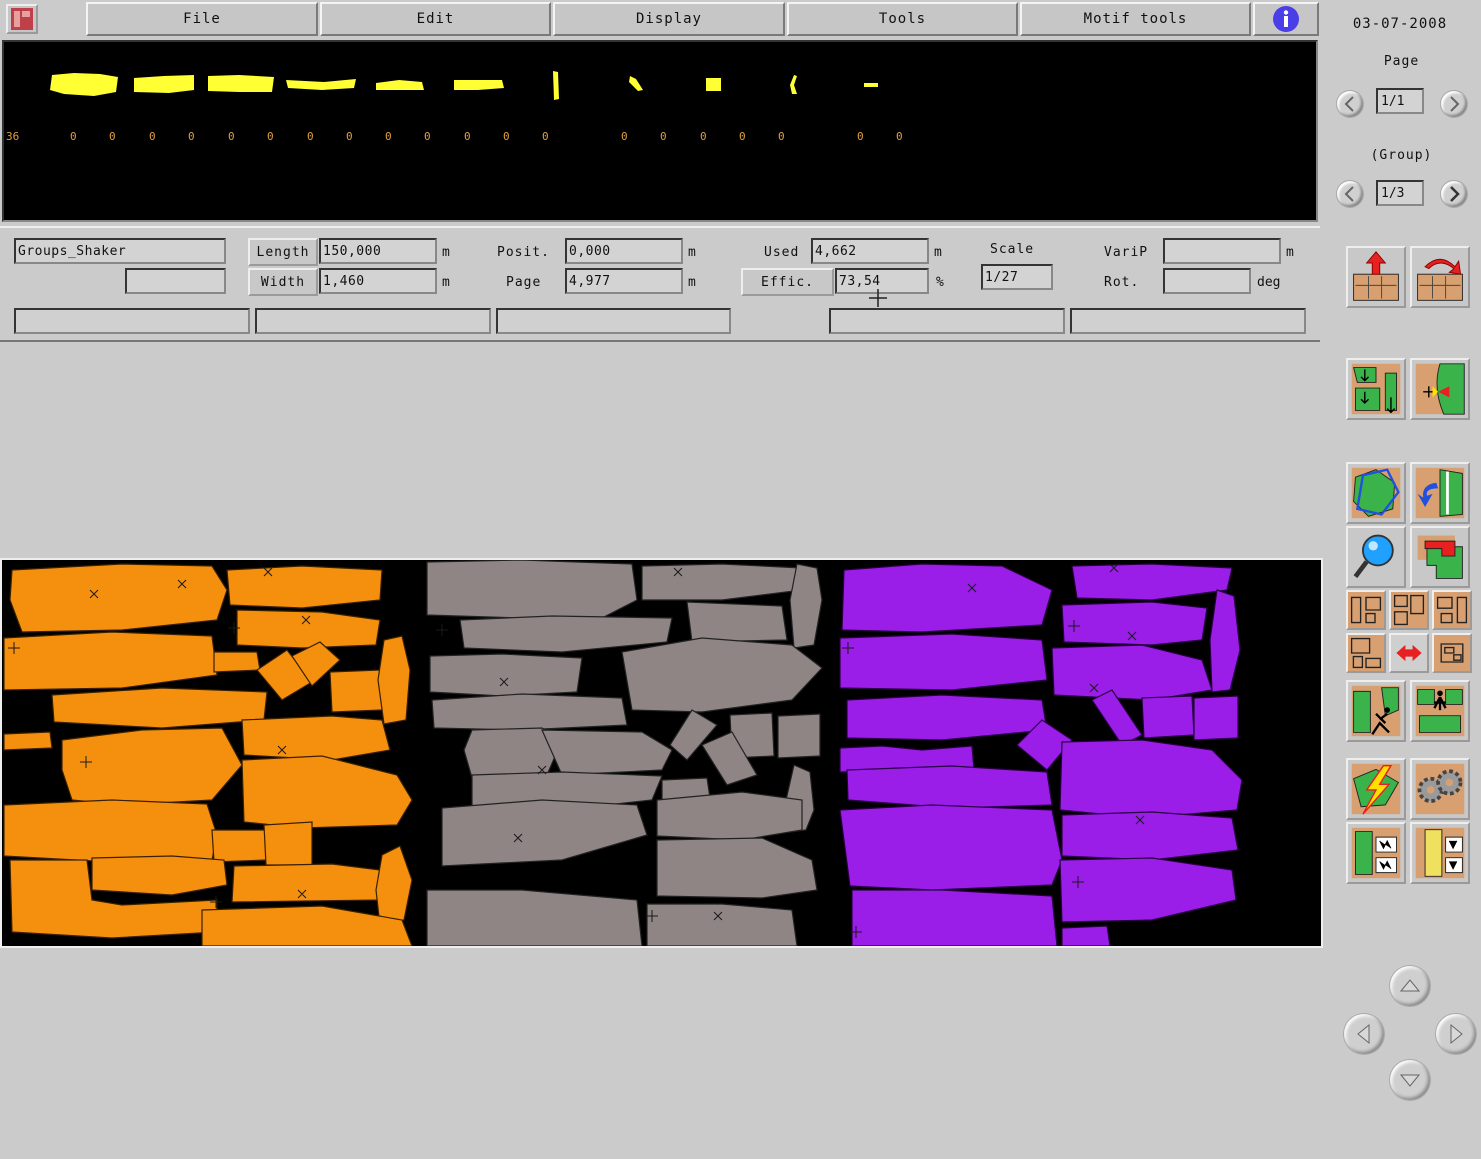  What do you see at coordinates (781, 136) in the screenshot?
I see `thumbnail-count-18: 0` at bounding box center [781, 136].